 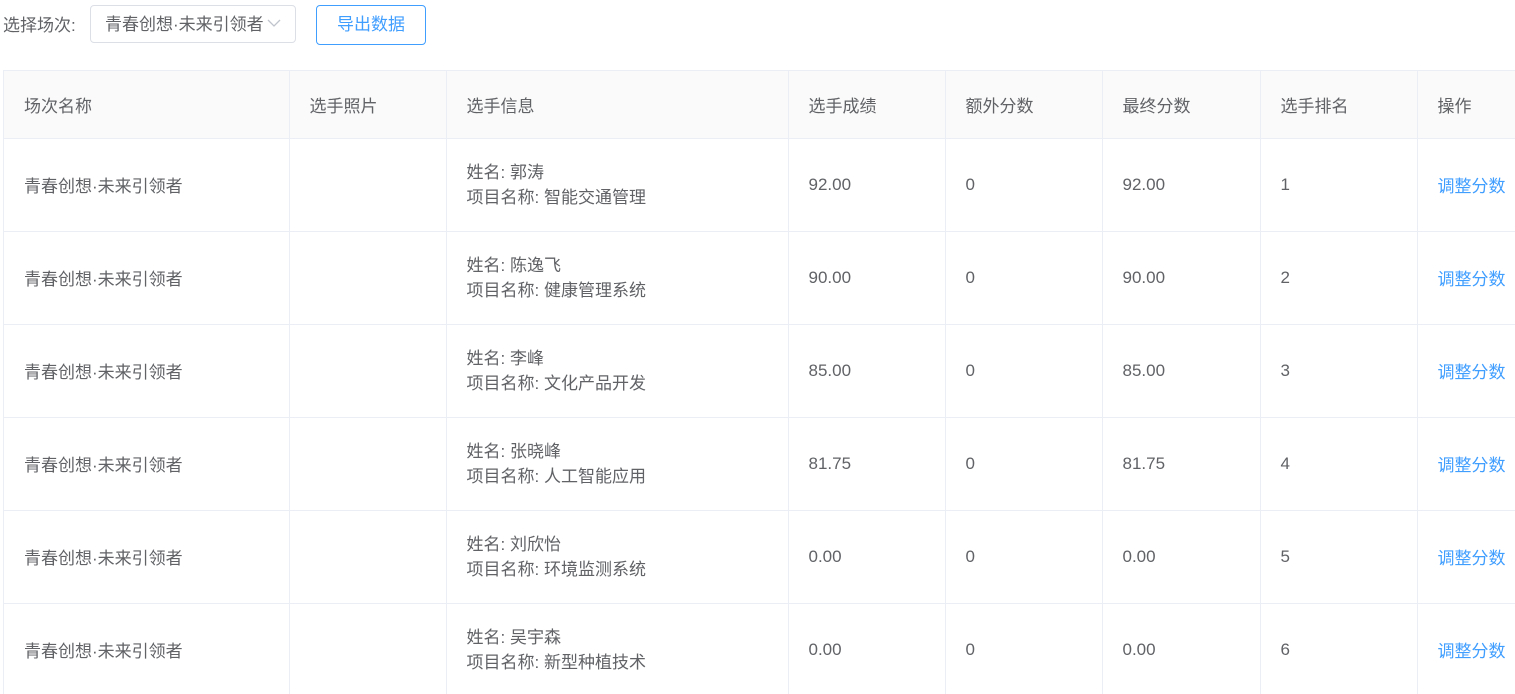 I want to click on contestant-name: 姓名: 张晓峰, so click(x=513, y=451).